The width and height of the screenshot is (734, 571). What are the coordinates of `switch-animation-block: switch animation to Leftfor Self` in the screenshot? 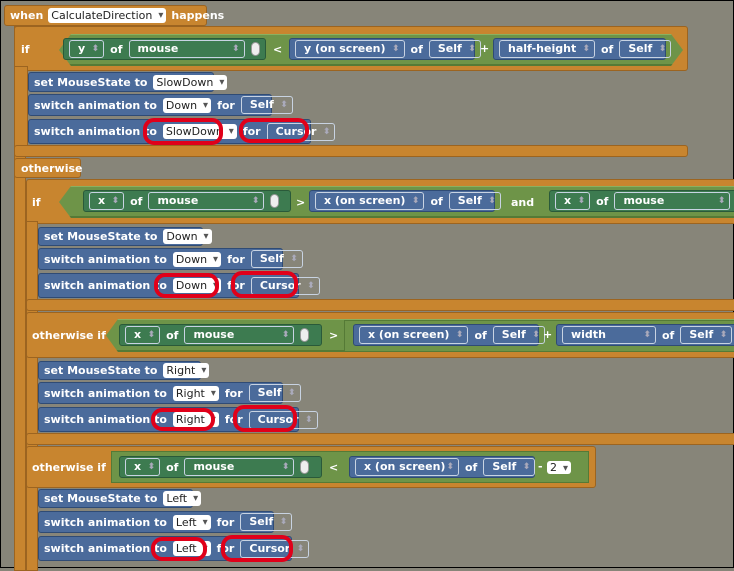 It's located at (165, 522).